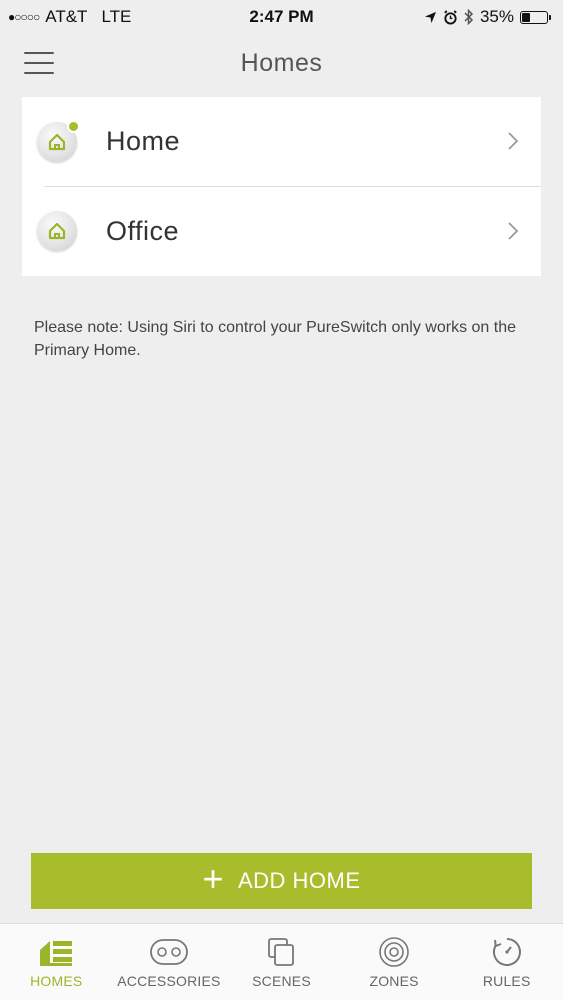  I want to click on tab-rules: RULES, so click(507, 962).